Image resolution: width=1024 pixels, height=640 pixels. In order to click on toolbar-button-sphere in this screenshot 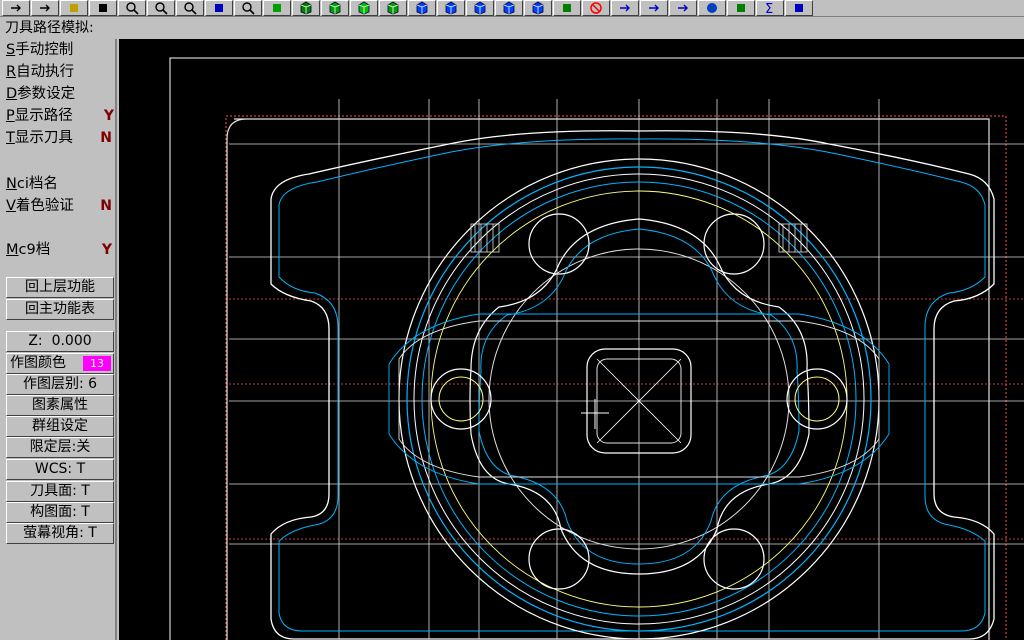, I will do `click(712, 8)`.